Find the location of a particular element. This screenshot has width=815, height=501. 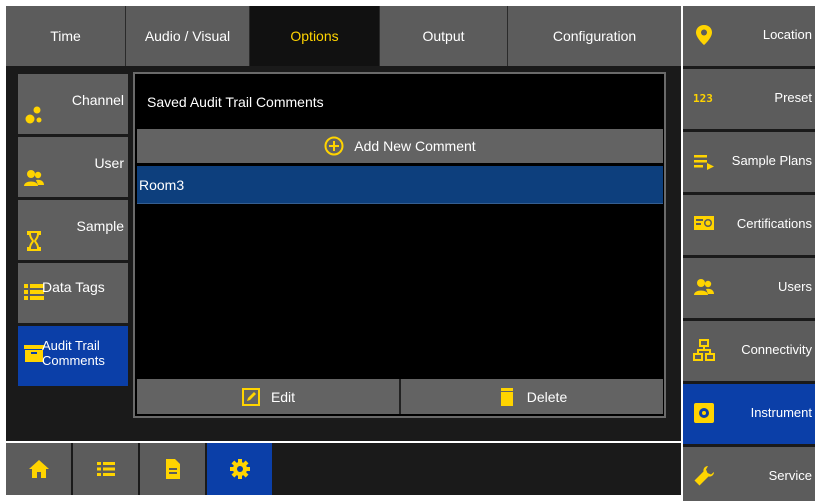

tab-options: Options is located at coordinates (315, 36).